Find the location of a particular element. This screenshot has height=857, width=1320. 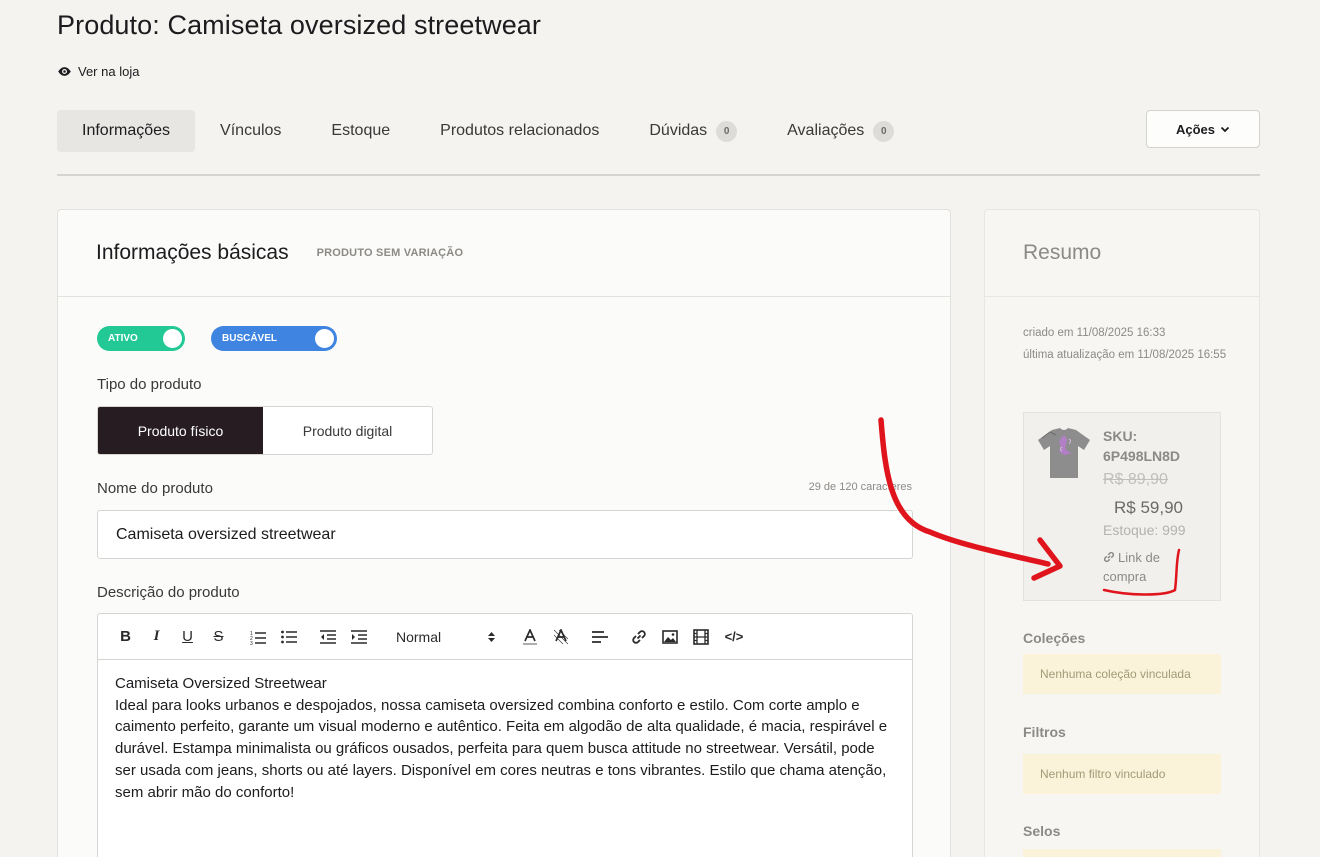

actions-label: Ações is located at coordinates (1195, 129).